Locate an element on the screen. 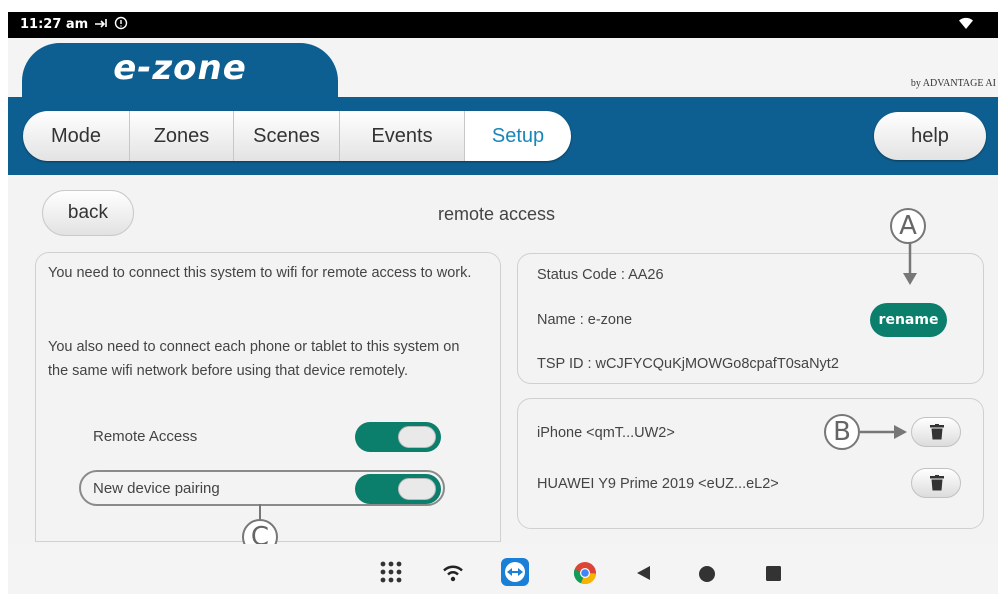 The width and height of the screenshot is (998, 594). alert-circle-icon is located at coordinates (121, 24).